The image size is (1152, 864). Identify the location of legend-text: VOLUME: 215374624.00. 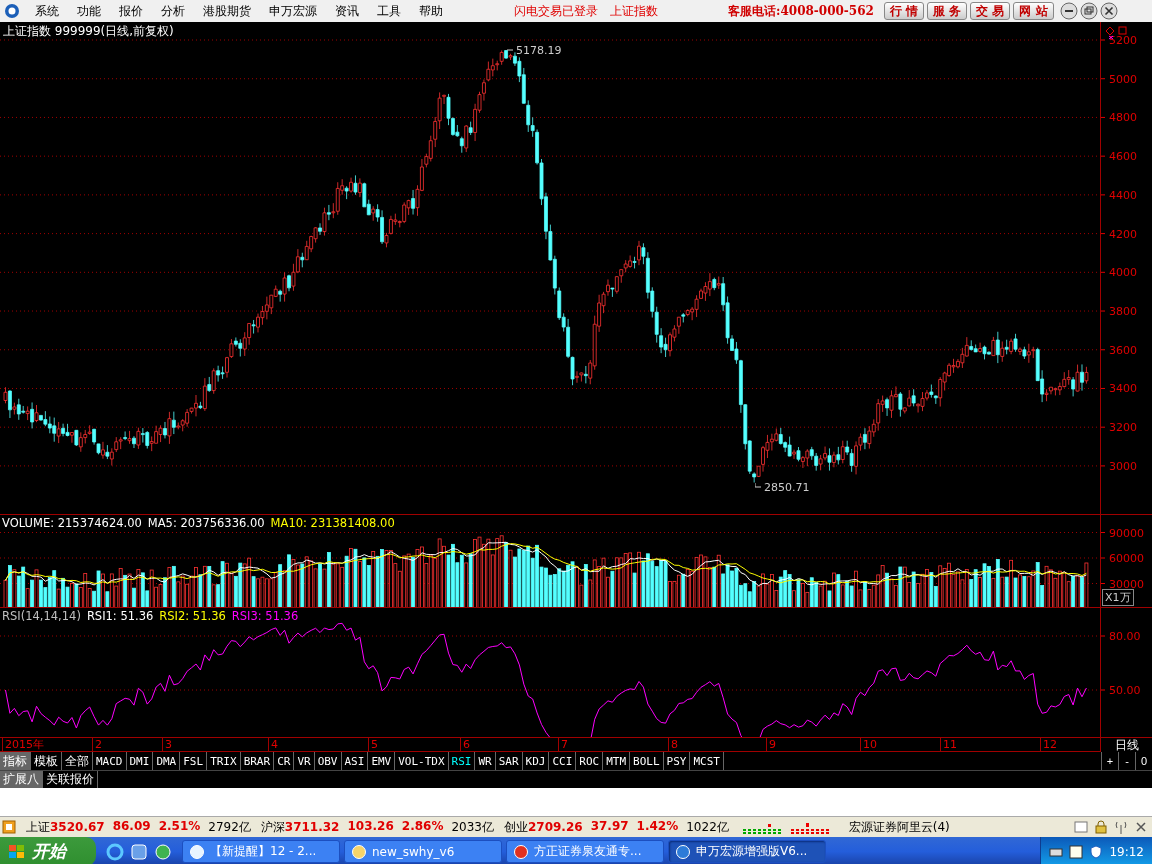
(72, 523).